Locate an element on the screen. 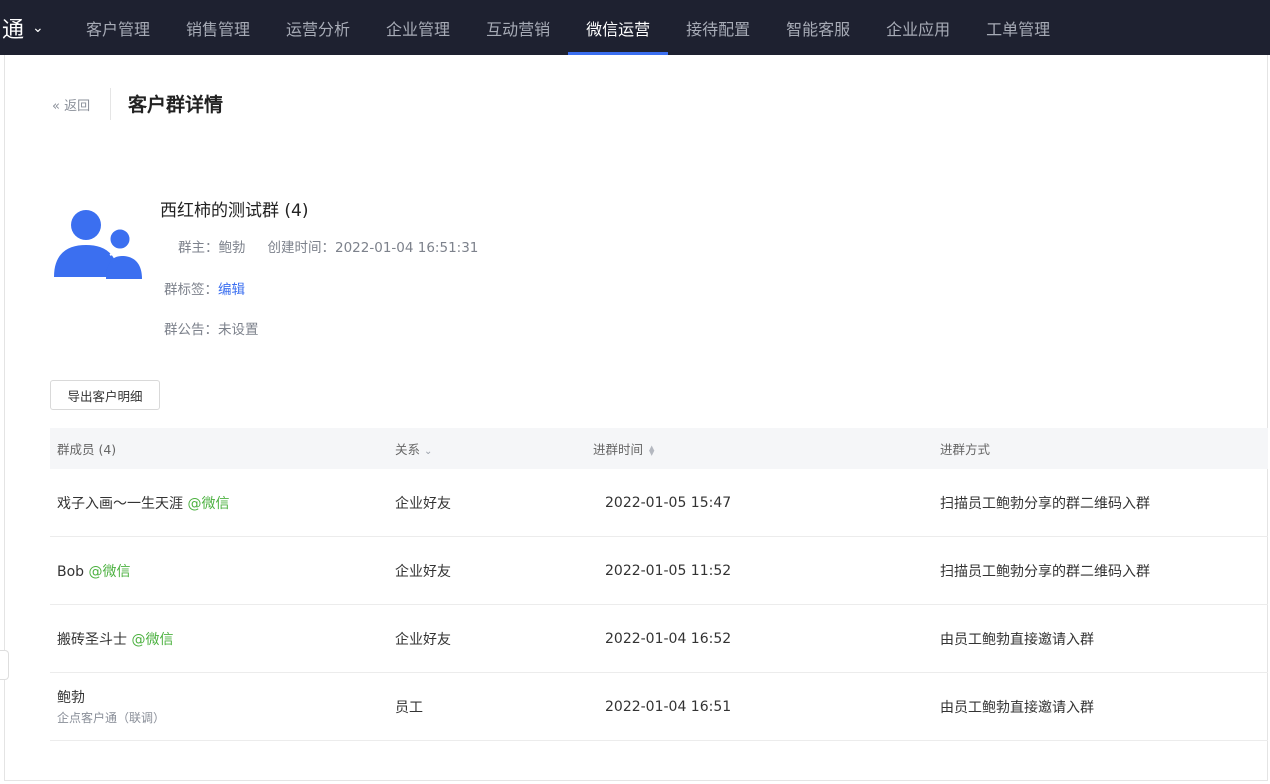 This screenshot has height=784, width=1270. member-name: 戏子入画～一生天涯 is located at coordinates (120, 503).